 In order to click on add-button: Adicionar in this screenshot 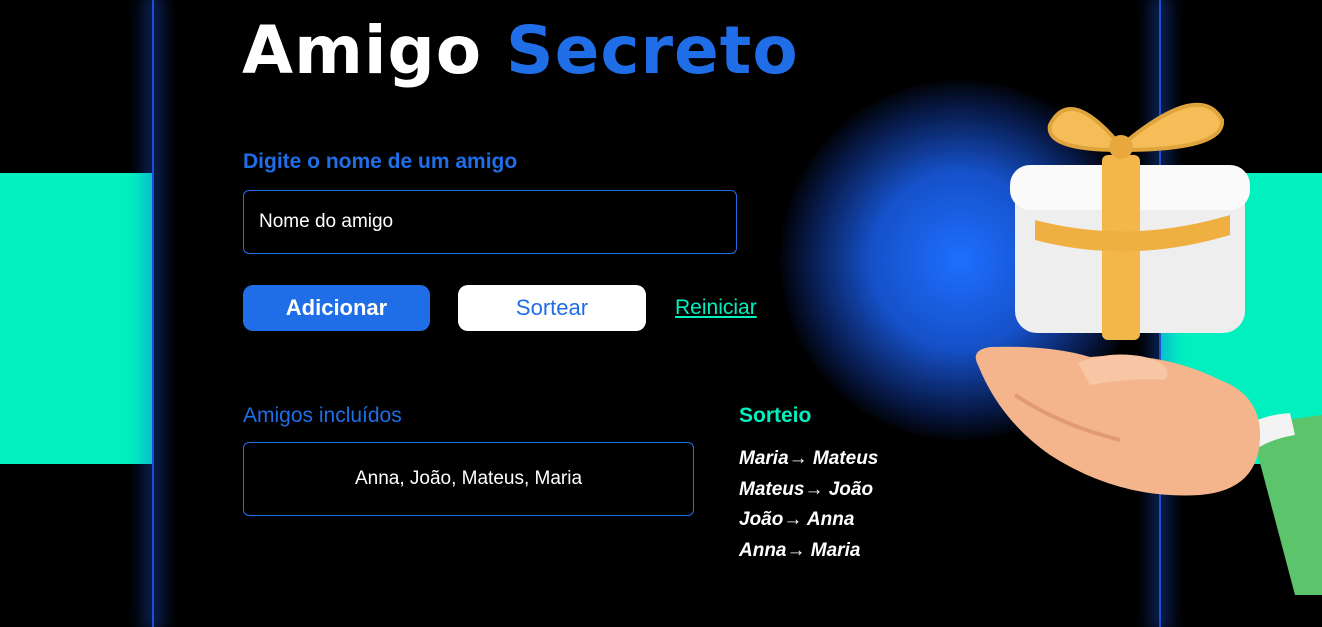, I will do `click(336, 308)`.